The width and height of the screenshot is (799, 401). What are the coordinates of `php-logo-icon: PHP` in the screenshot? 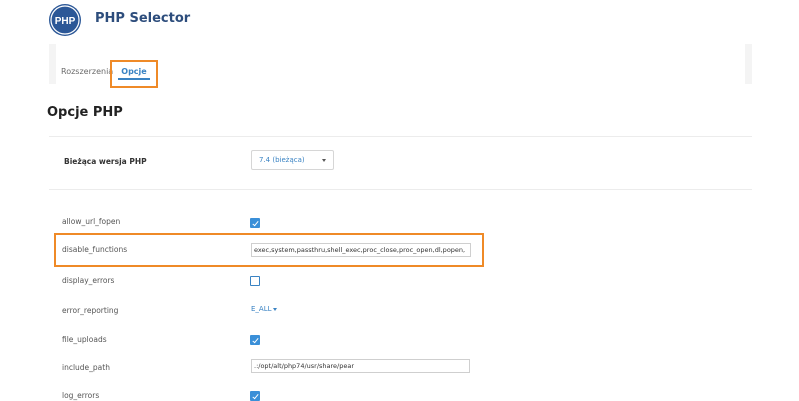 It's located at (65, 20).